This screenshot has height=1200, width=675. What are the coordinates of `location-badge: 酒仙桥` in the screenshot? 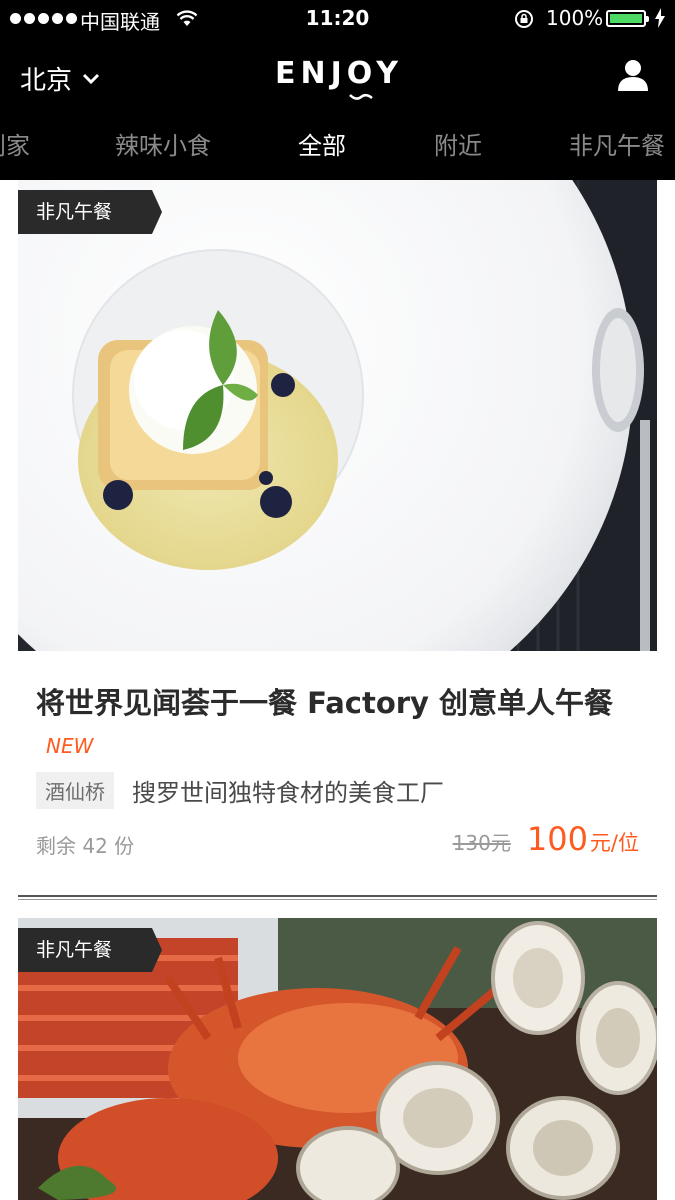 It's located at (75, 790).